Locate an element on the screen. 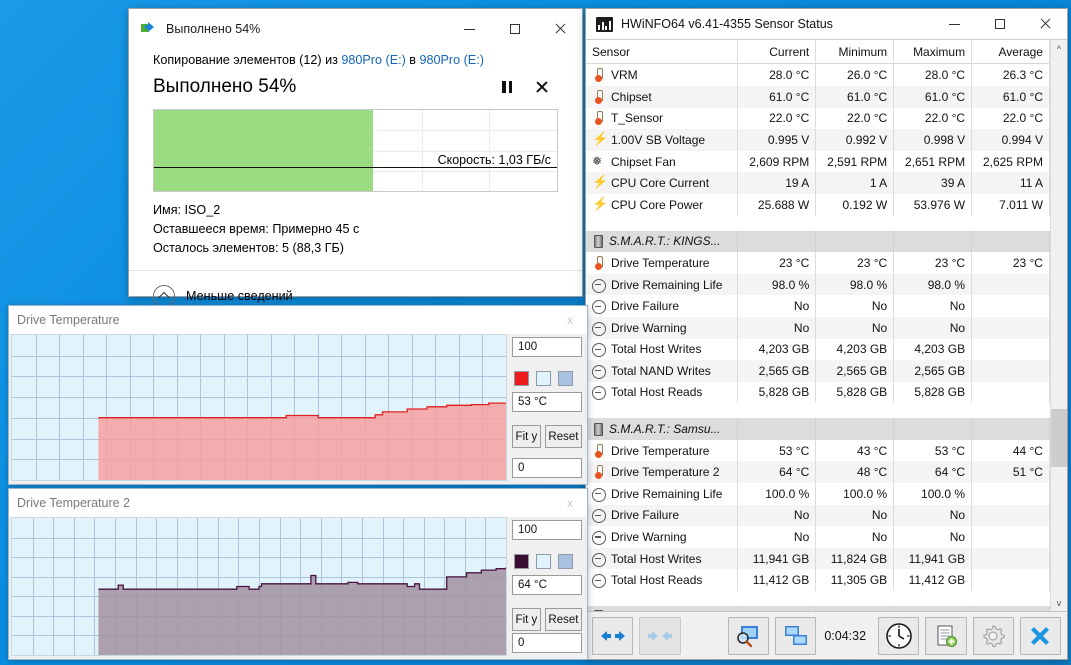 The width and height of the screenshot is (1071, 665). sensor-current-cell: No is located at coordinates (777, 306).